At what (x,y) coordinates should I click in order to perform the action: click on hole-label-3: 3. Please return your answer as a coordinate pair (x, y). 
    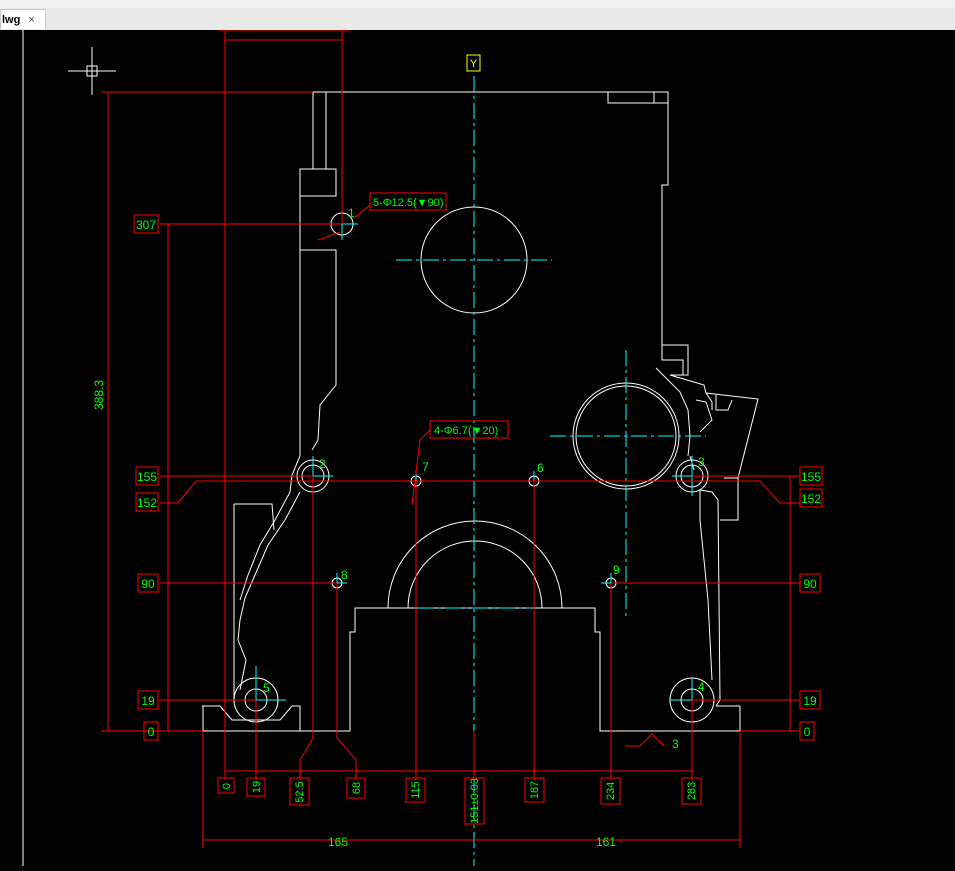
    Looking at the image, I should click on (701, 462).